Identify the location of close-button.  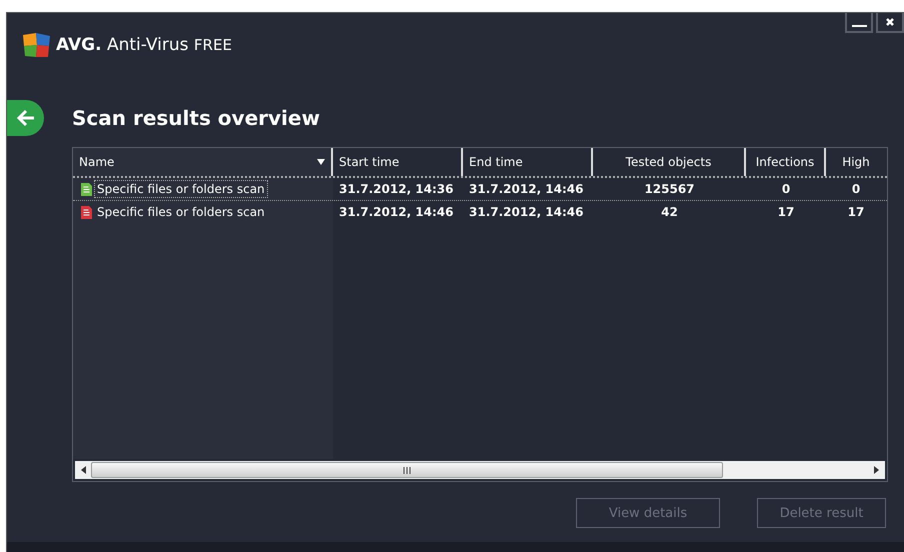
(890, 23).